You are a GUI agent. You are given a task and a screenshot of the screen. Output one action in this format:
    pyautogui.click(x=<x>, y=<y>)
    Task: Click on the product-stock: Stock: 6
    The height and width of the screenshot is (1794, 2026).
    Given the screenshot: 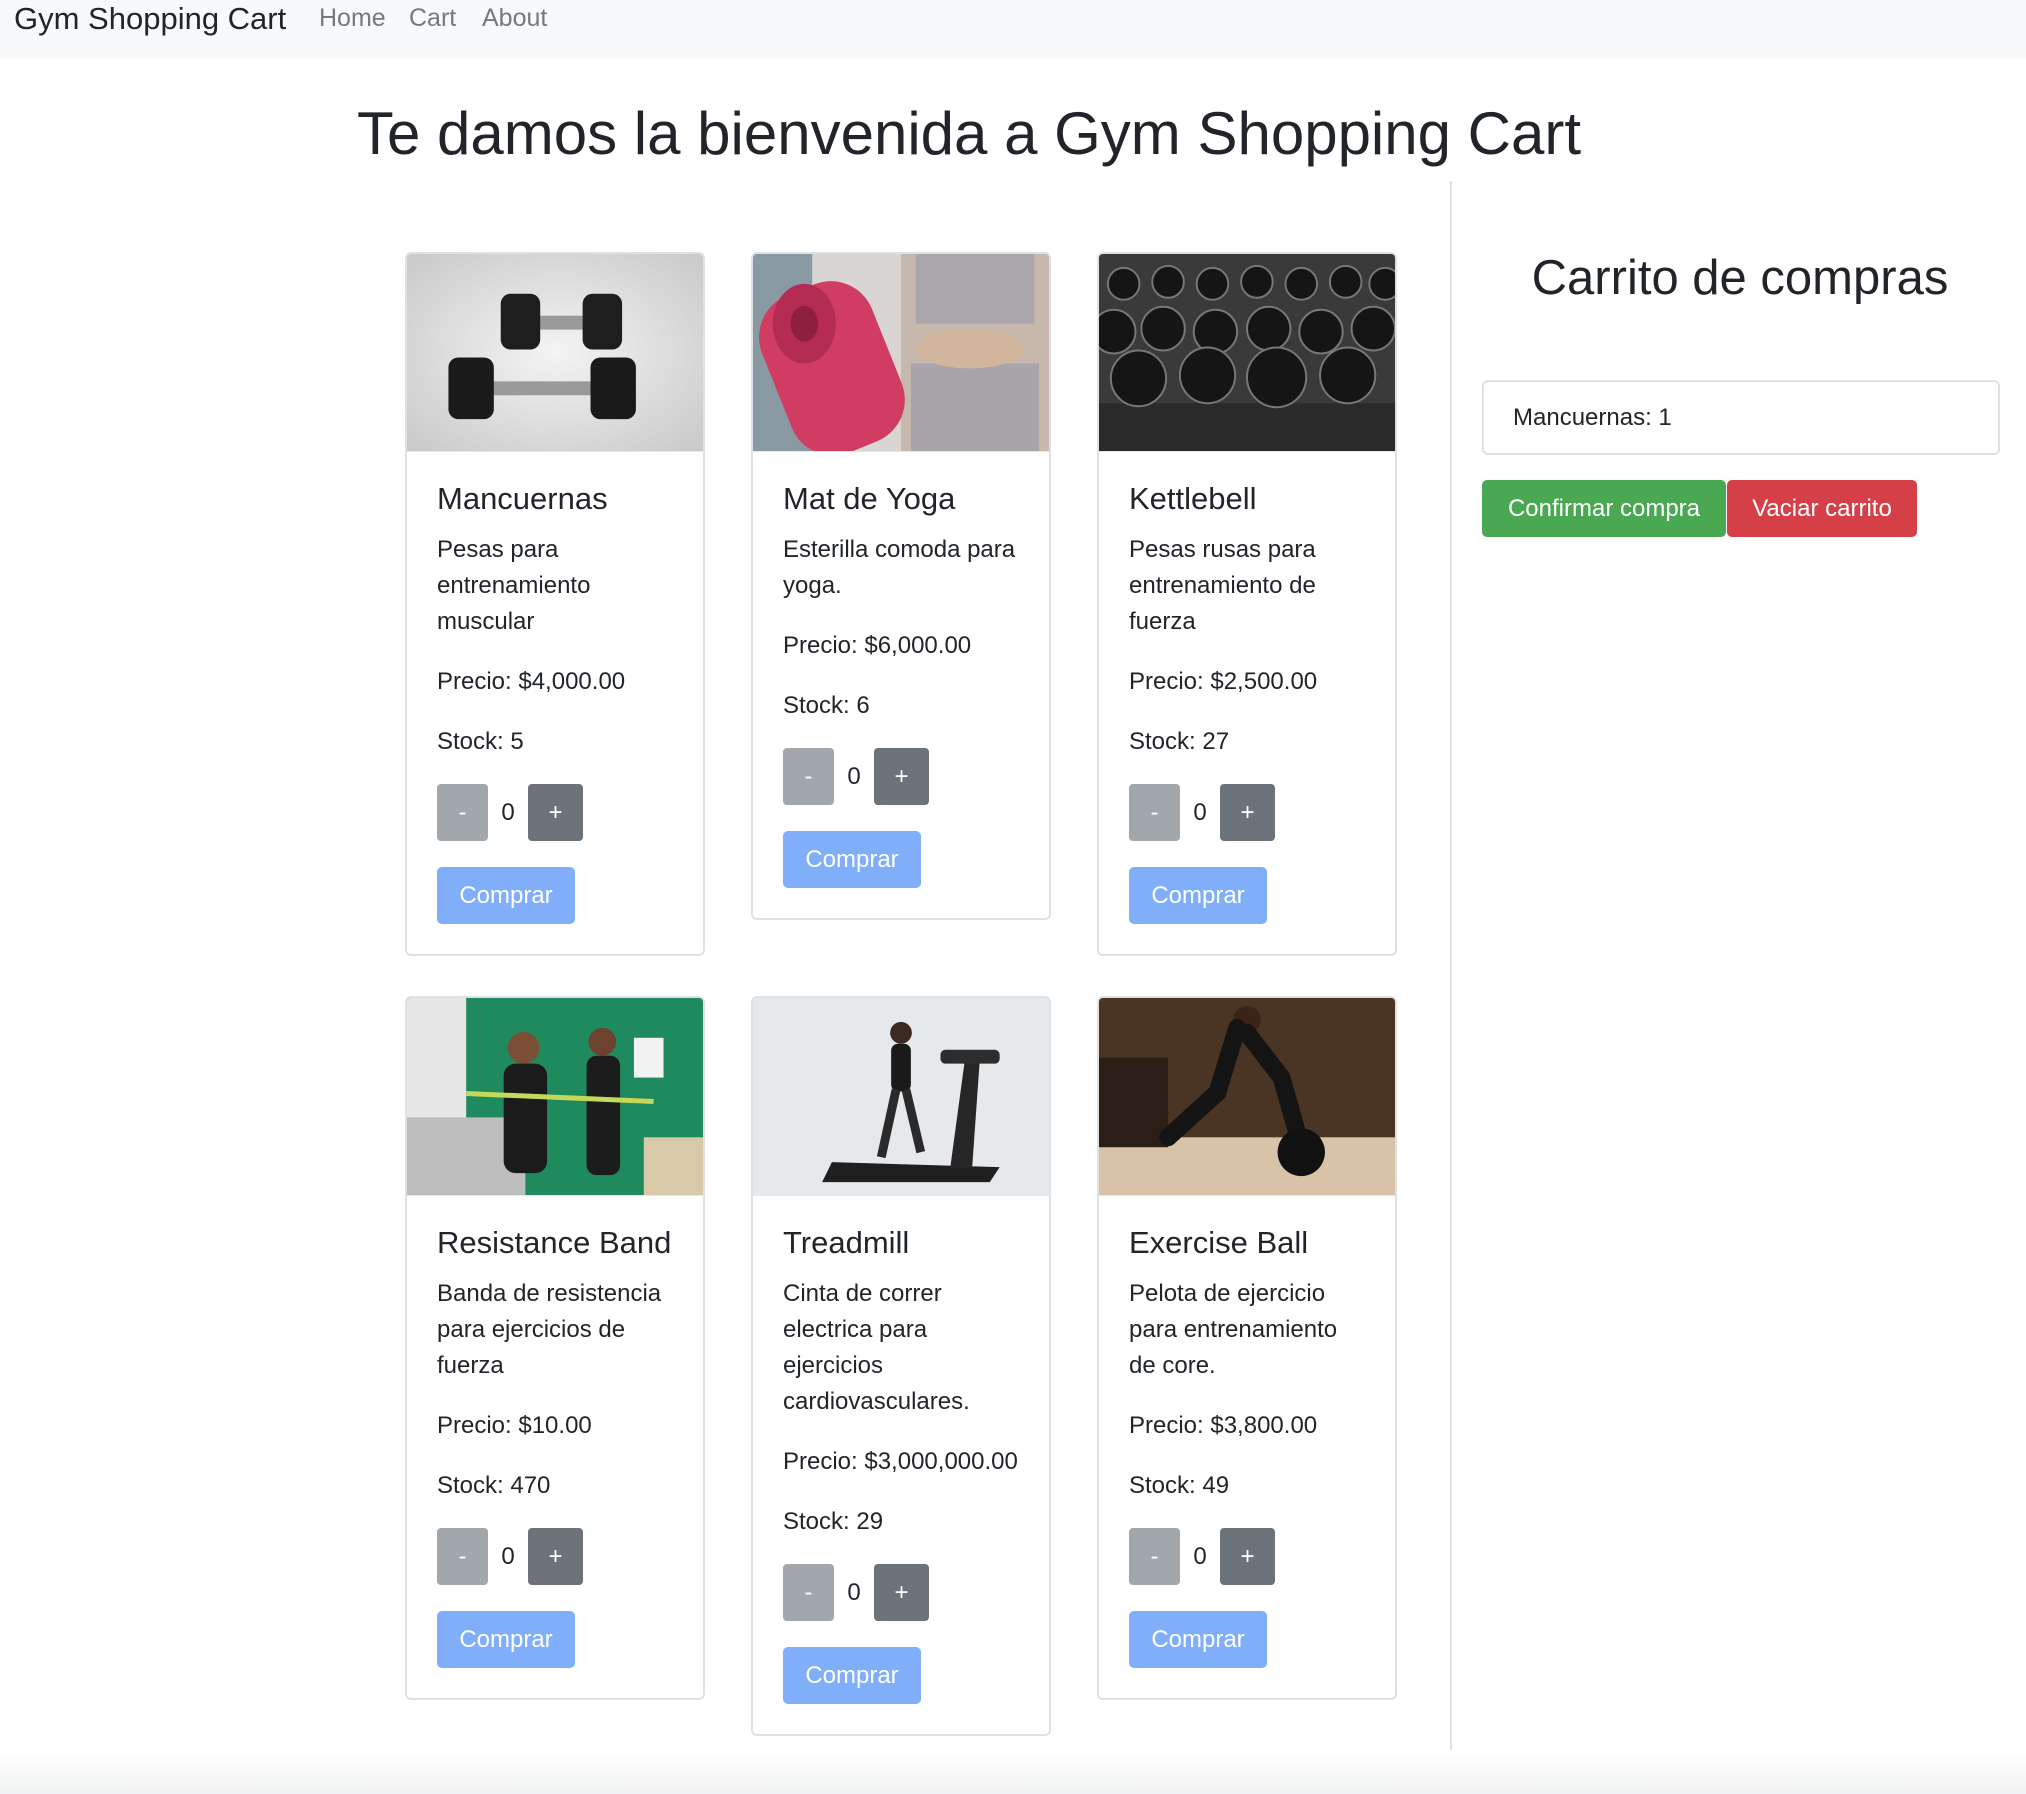 What is the action you would take?
    pyautogui.click(x=826, y=705)
    